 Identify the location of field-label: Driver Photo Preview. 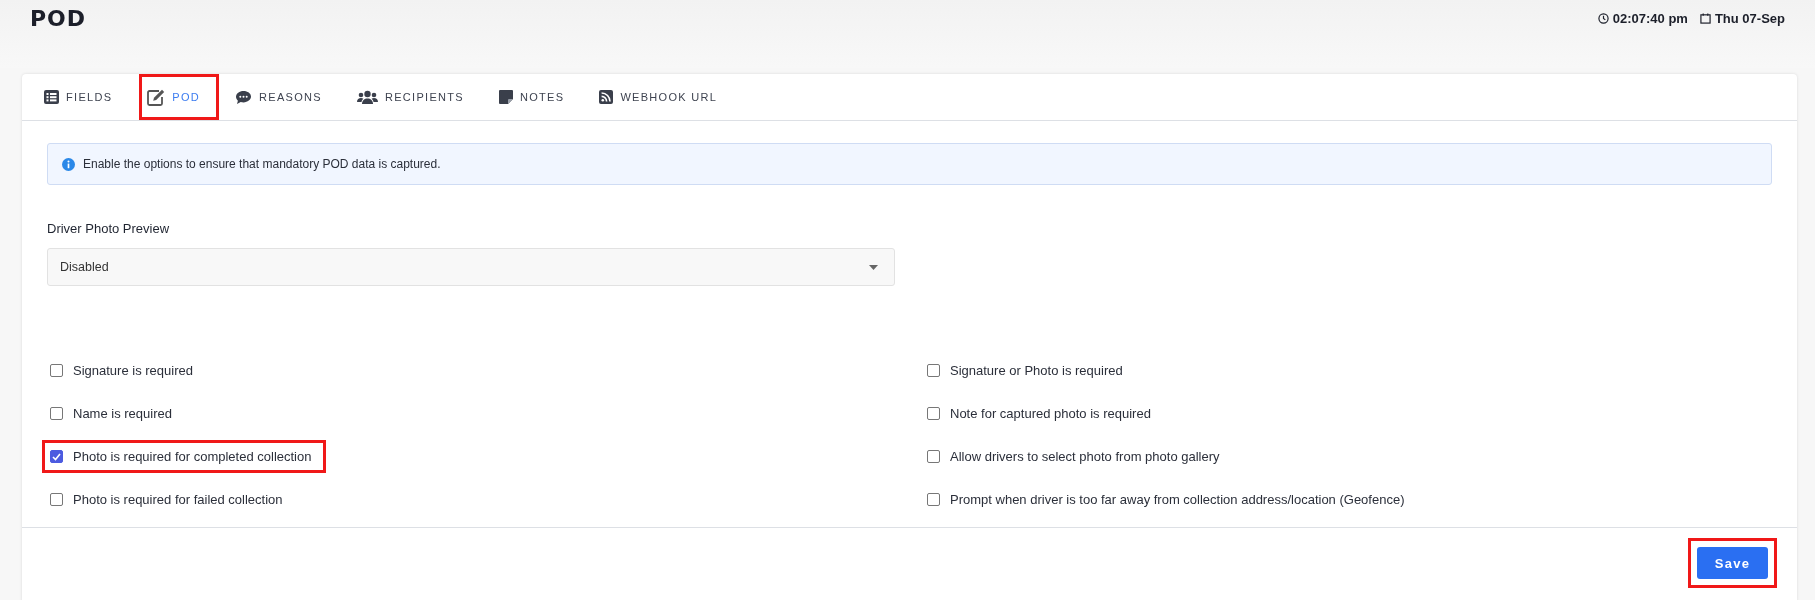
(108, 228).